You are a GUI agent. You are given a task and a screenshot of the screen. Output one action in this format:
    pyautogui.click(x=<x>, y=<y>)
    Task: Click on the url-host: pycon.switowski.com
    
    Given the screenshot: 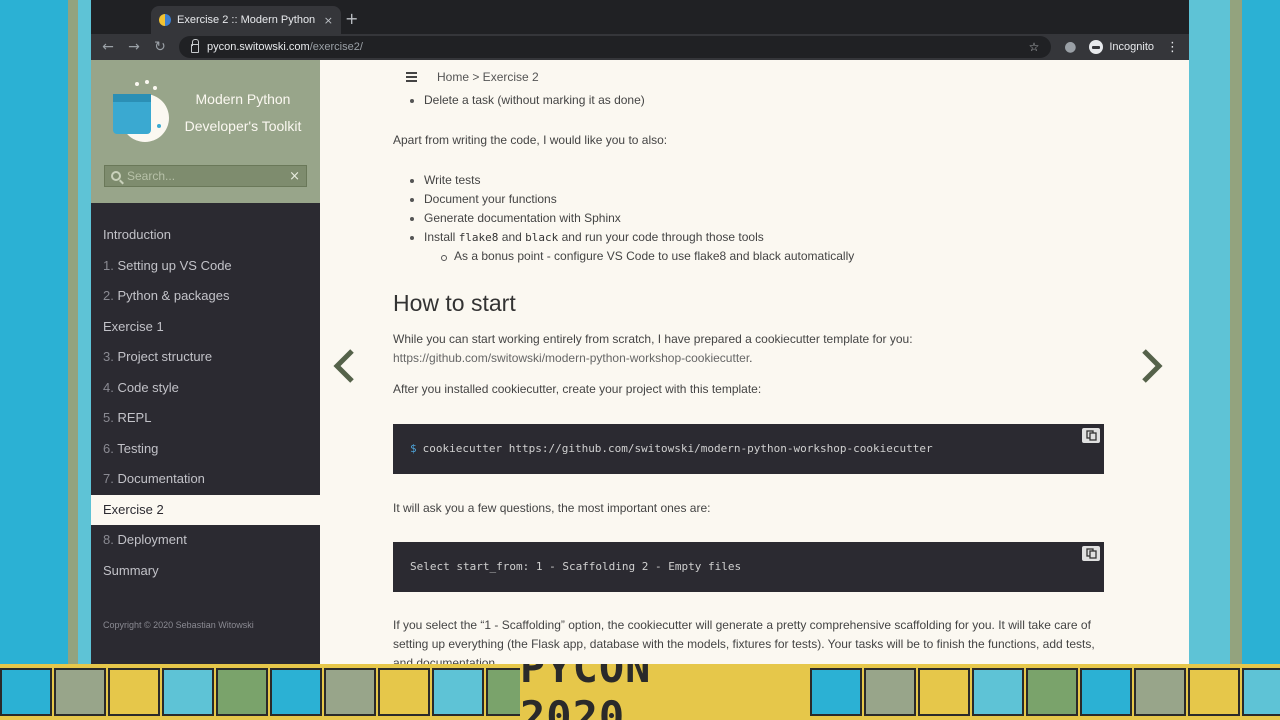 What is the action you would take?
    pyautogui.click(x=258, y=47)
    